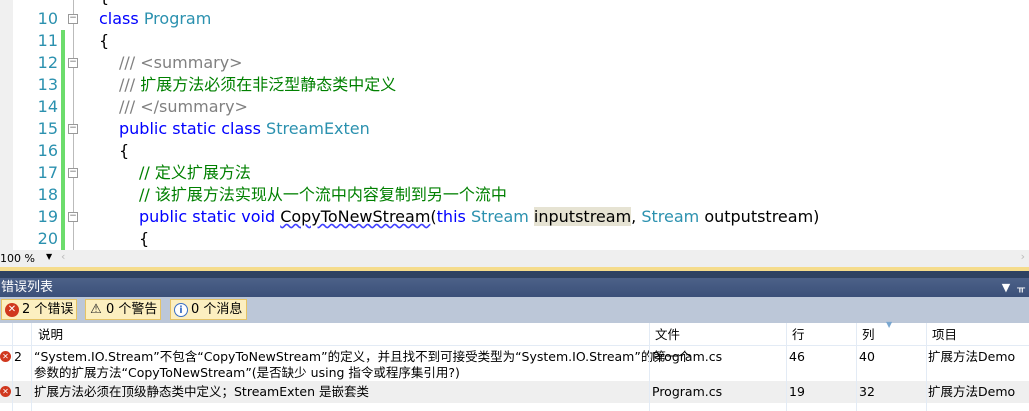 Image resolution: width=1029 pixels, height=411 pixels. I want to click on line-number: 16, so click(47, 150).